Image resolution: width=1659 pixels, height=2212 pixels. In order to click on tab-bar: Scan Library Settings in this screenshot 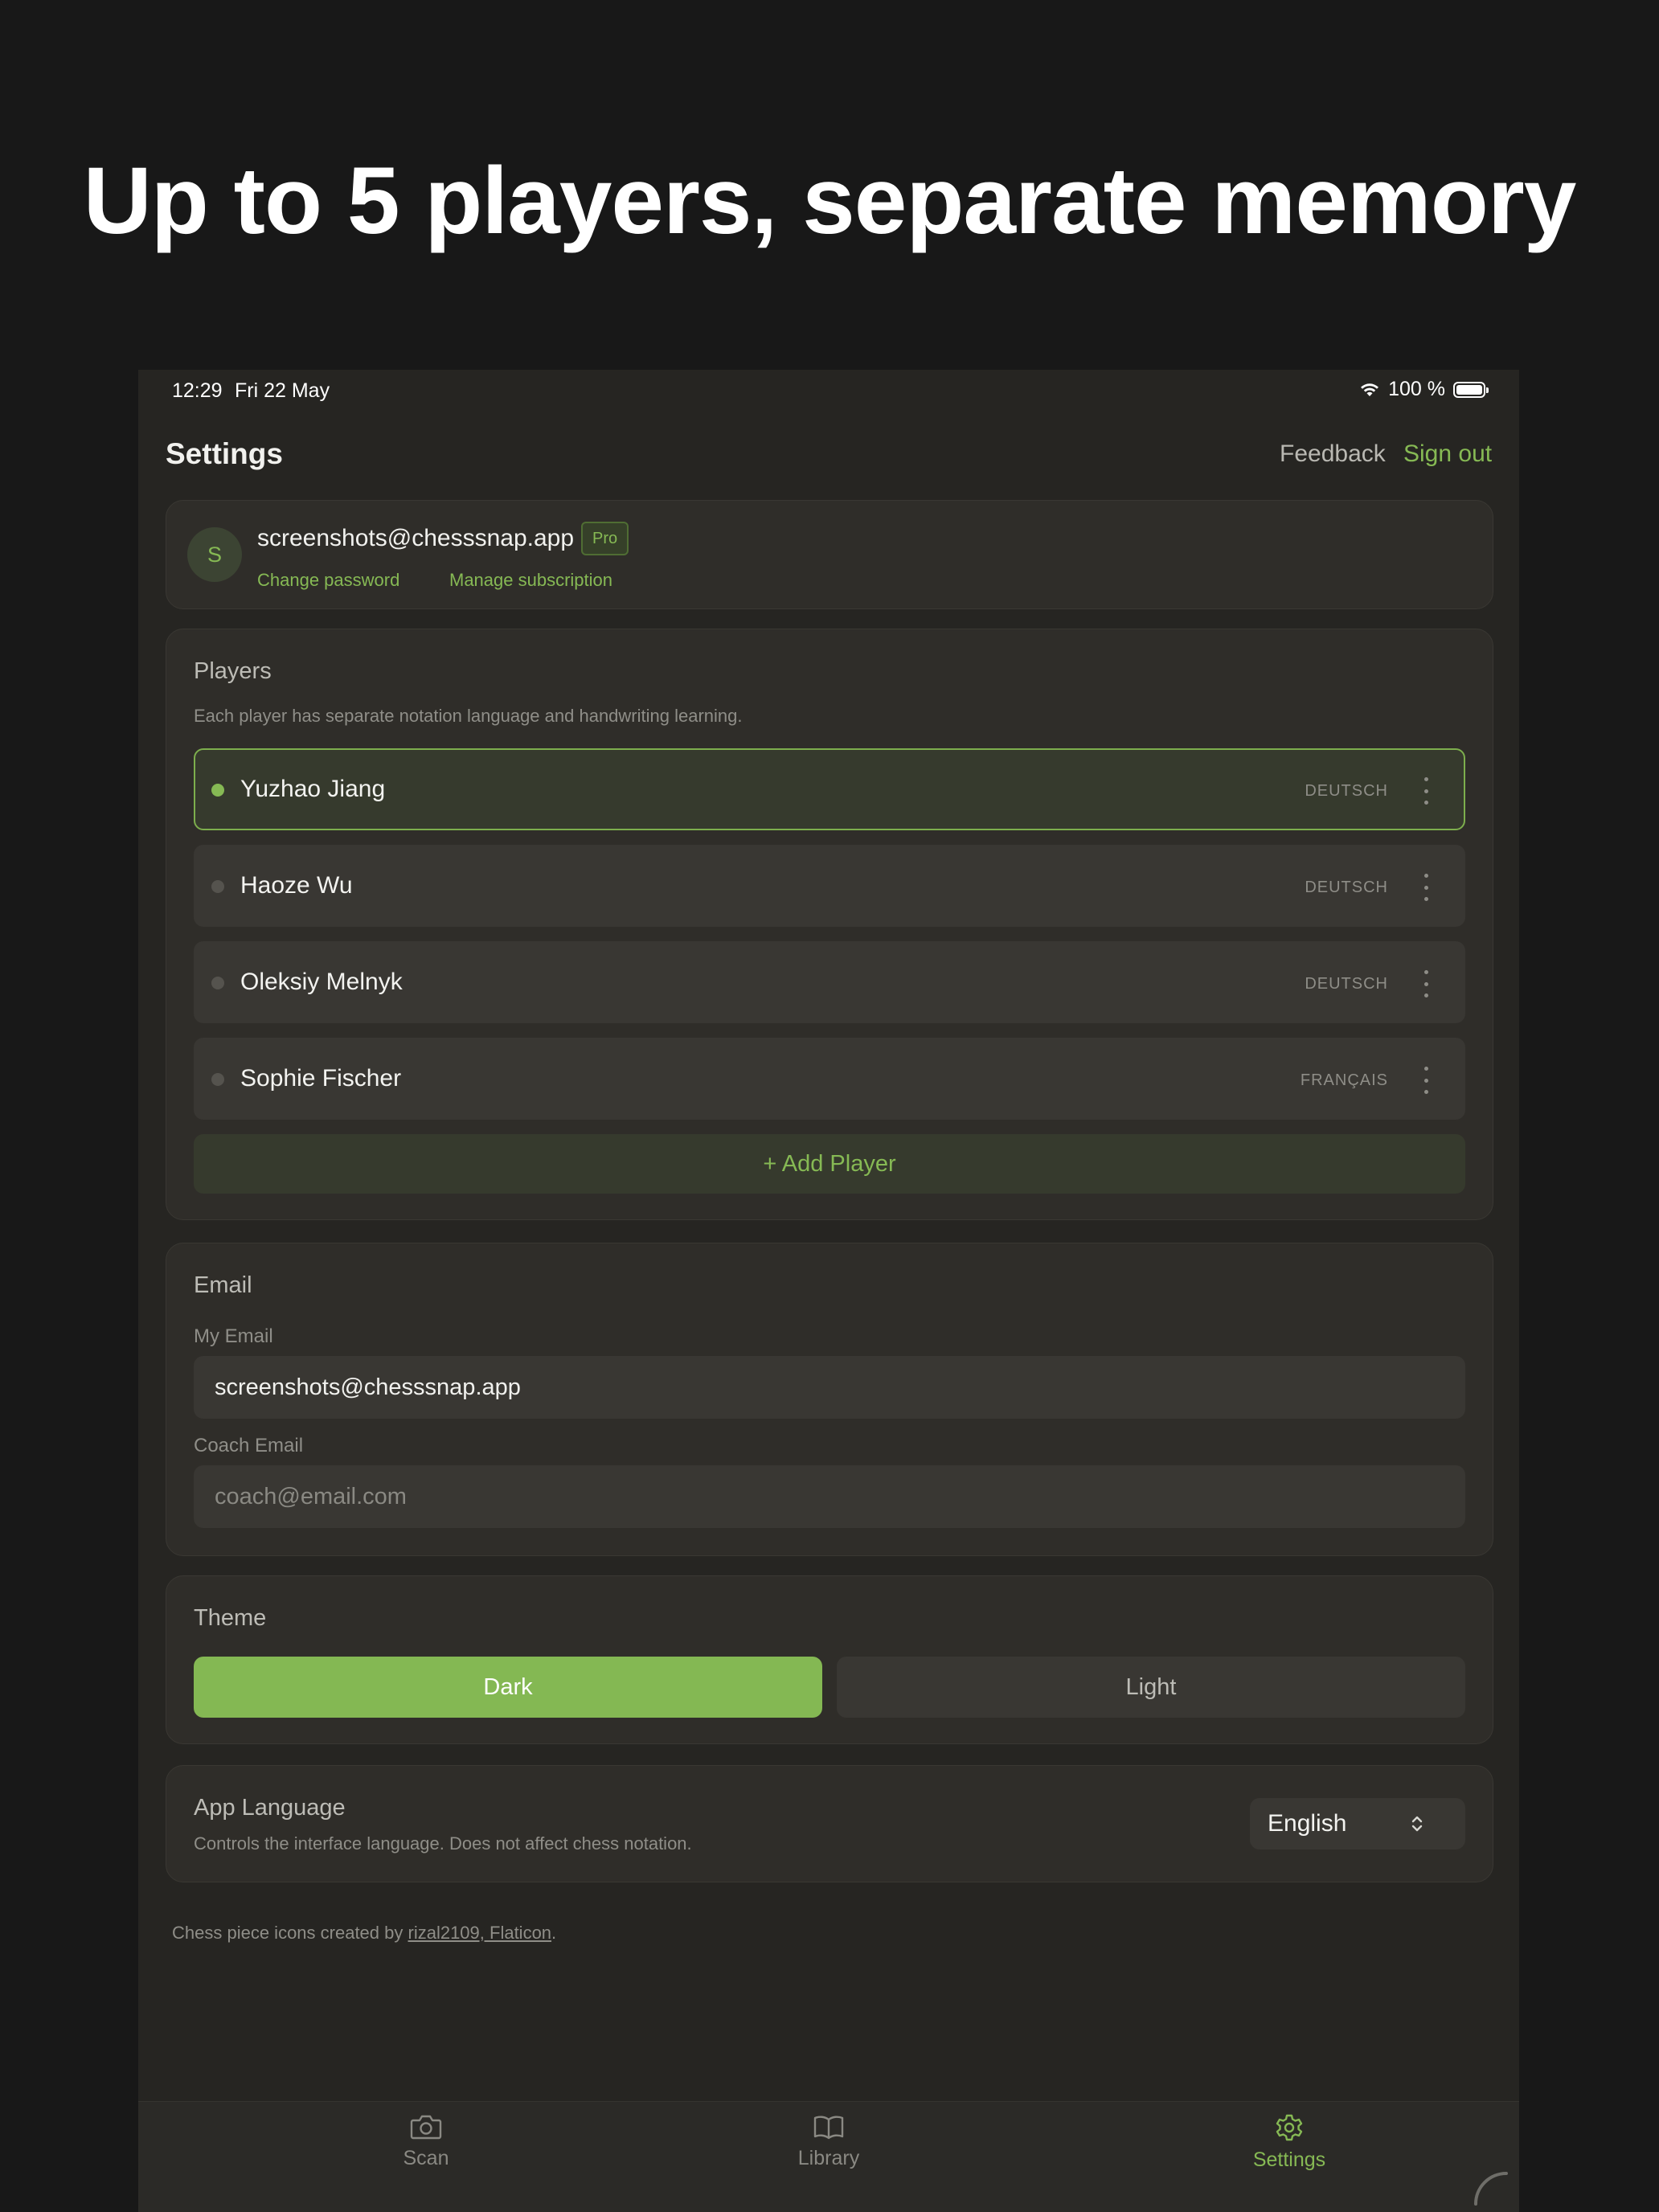, I will do `click(828, 2156)`.